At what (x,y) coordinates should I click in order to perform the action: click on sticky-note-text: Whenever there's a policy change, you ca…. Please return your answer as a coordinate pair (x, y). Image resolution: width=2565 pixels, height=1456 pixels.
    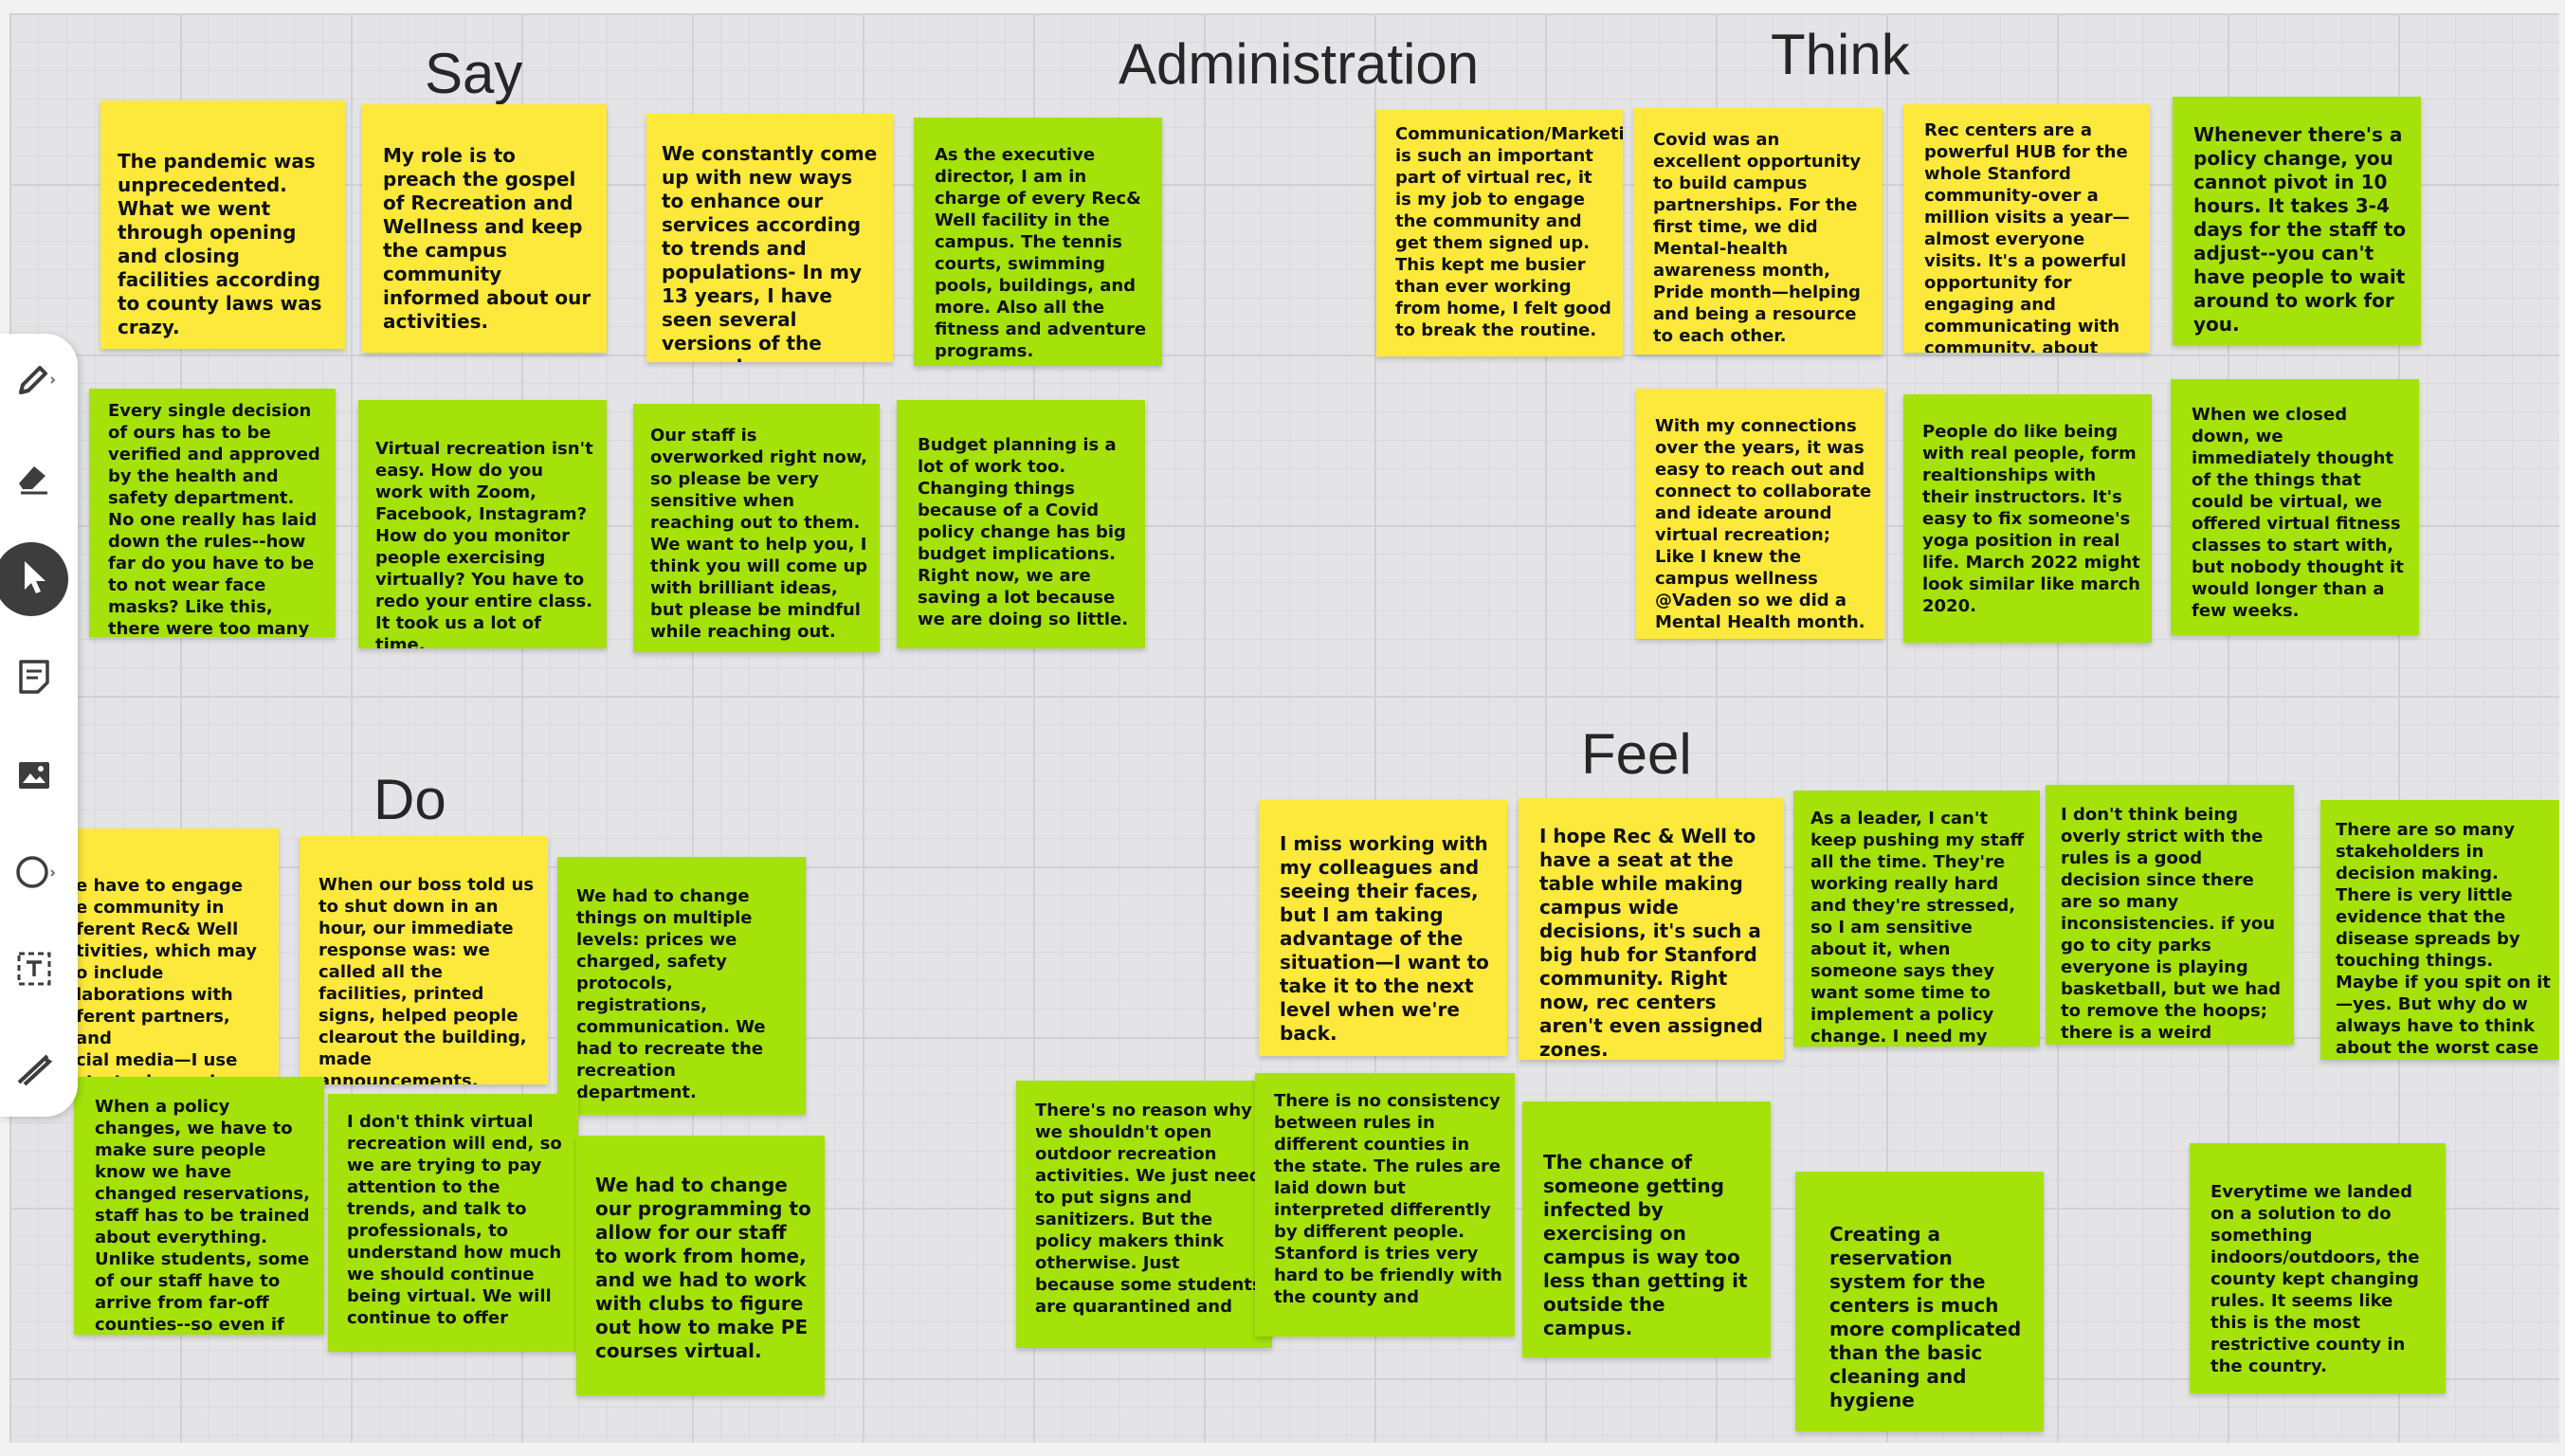
    Looking at the image, I should click on (2300, 229).